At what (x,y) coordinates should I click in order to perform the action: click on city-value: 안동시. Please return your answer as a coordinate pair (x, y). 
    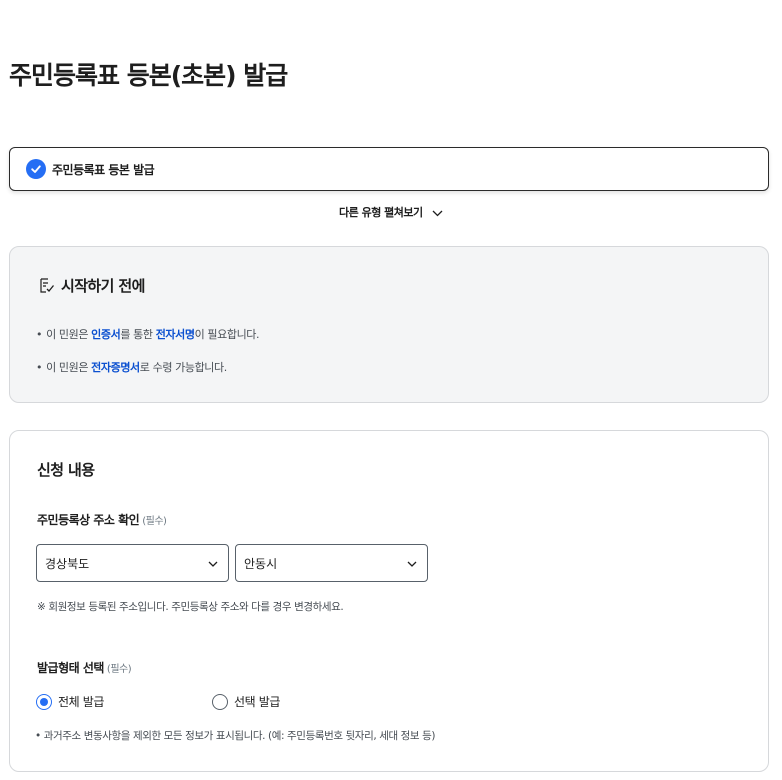
    Looking at the image, I should click on (261, 563).